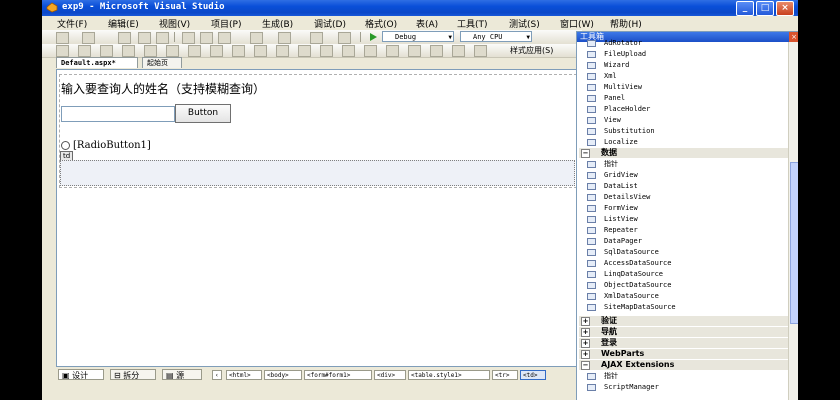 Image resolution: width=840 pixels, height=400 pixels. Describe the element at coordinates (524, 23) in the screenshot. I see `menu-test: 测试(S)` at that location.